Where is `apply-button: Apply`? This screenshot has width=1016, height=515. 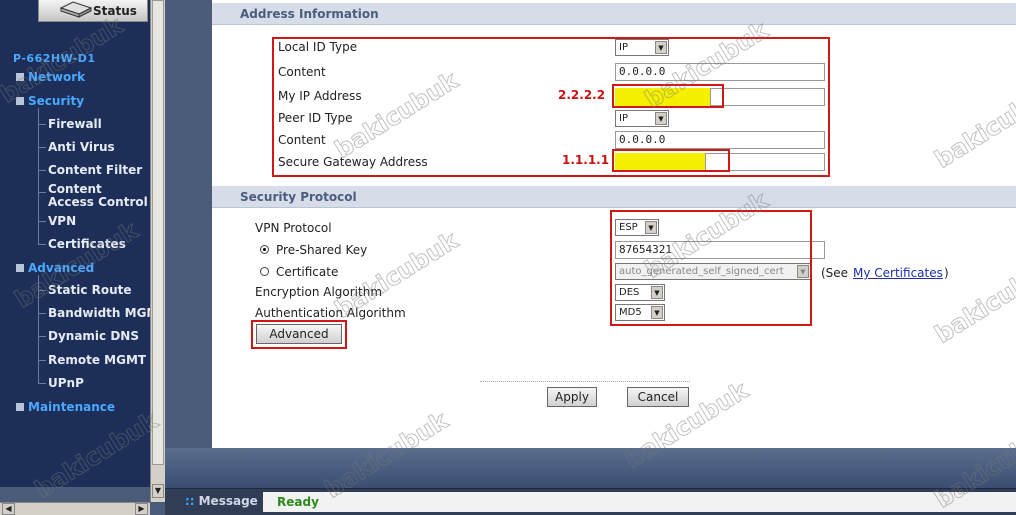 apply-button: Apply is located at coordinates (572, 397).